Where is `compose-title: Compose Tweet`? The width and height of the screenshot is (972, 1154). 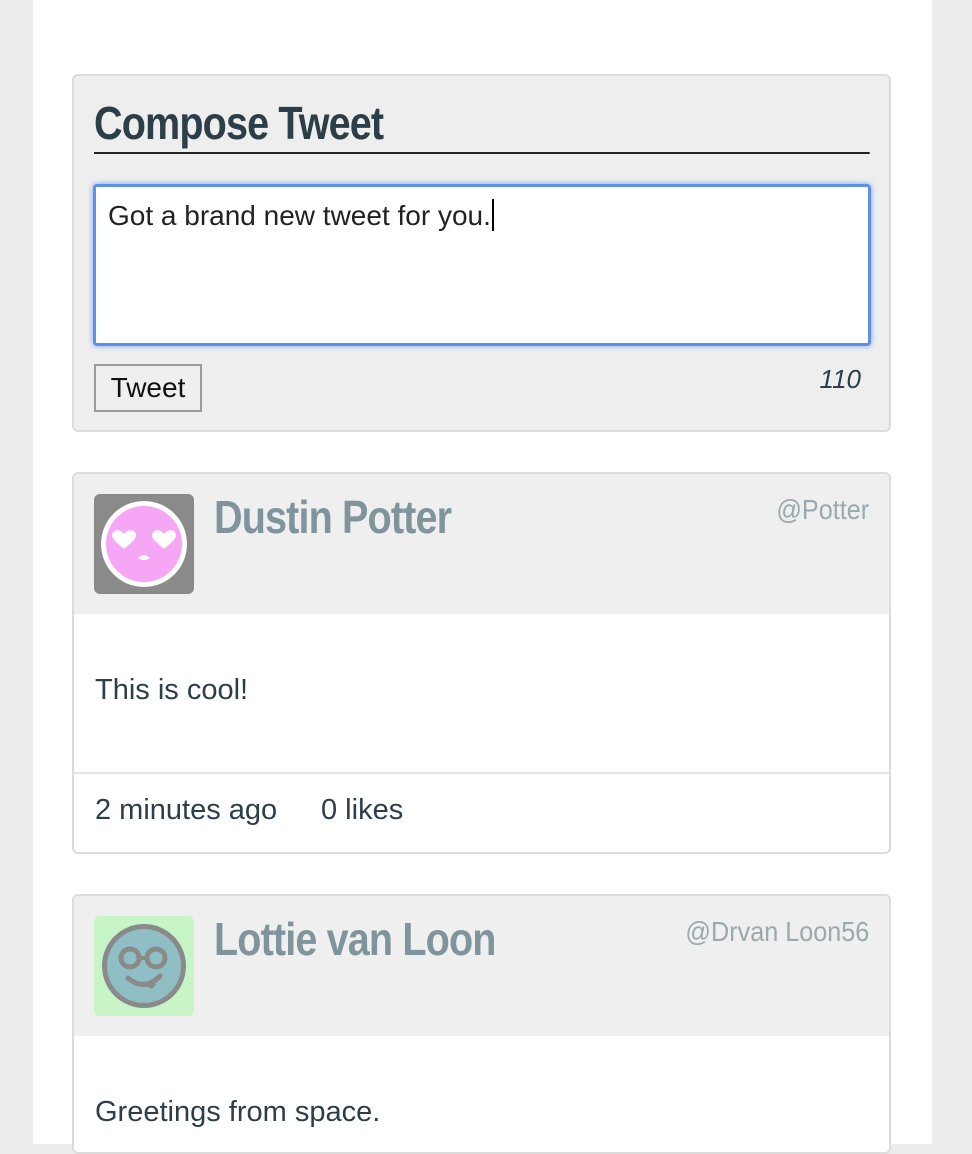 compose-title: Compose Tweet is located at coordinates (482, 125).